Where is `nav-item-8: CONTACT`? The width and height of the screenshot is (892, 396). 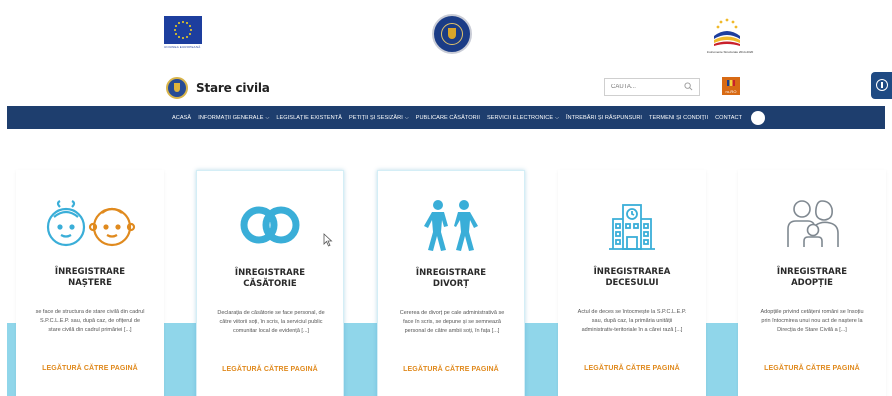 nav-item-8: CONTACT is located at coordinates (728, 118).